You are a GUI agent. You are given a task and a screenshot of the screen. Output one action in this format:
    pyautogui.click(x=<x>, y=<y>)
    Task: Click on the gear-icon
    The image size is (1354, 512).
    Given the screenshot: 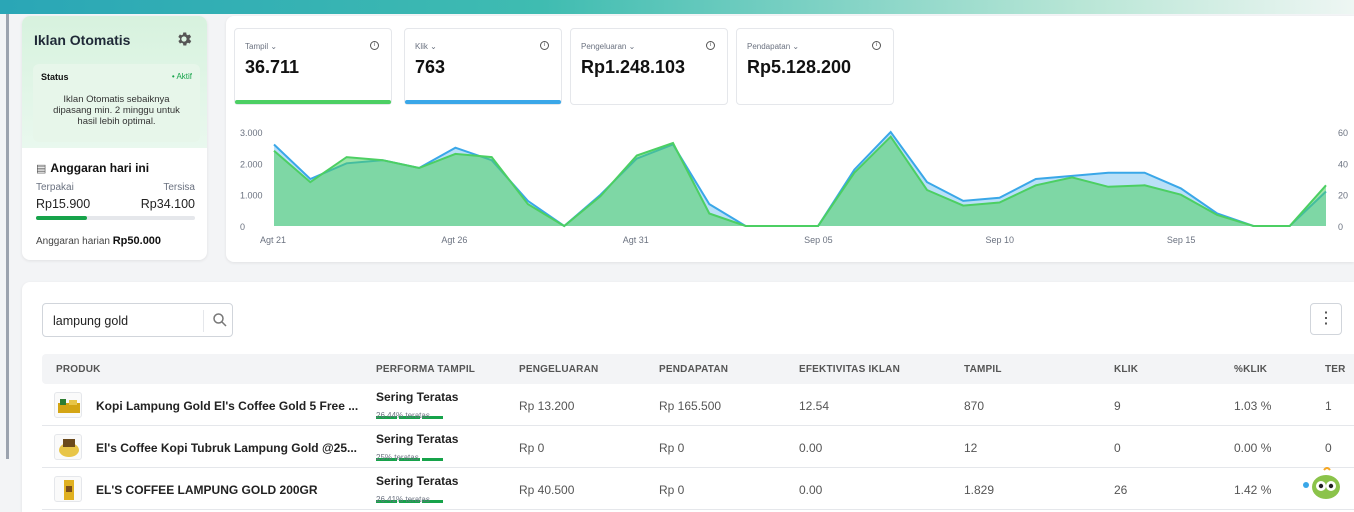 What is the action you would take?
    pyautogui.click(x=184, y=39)
    